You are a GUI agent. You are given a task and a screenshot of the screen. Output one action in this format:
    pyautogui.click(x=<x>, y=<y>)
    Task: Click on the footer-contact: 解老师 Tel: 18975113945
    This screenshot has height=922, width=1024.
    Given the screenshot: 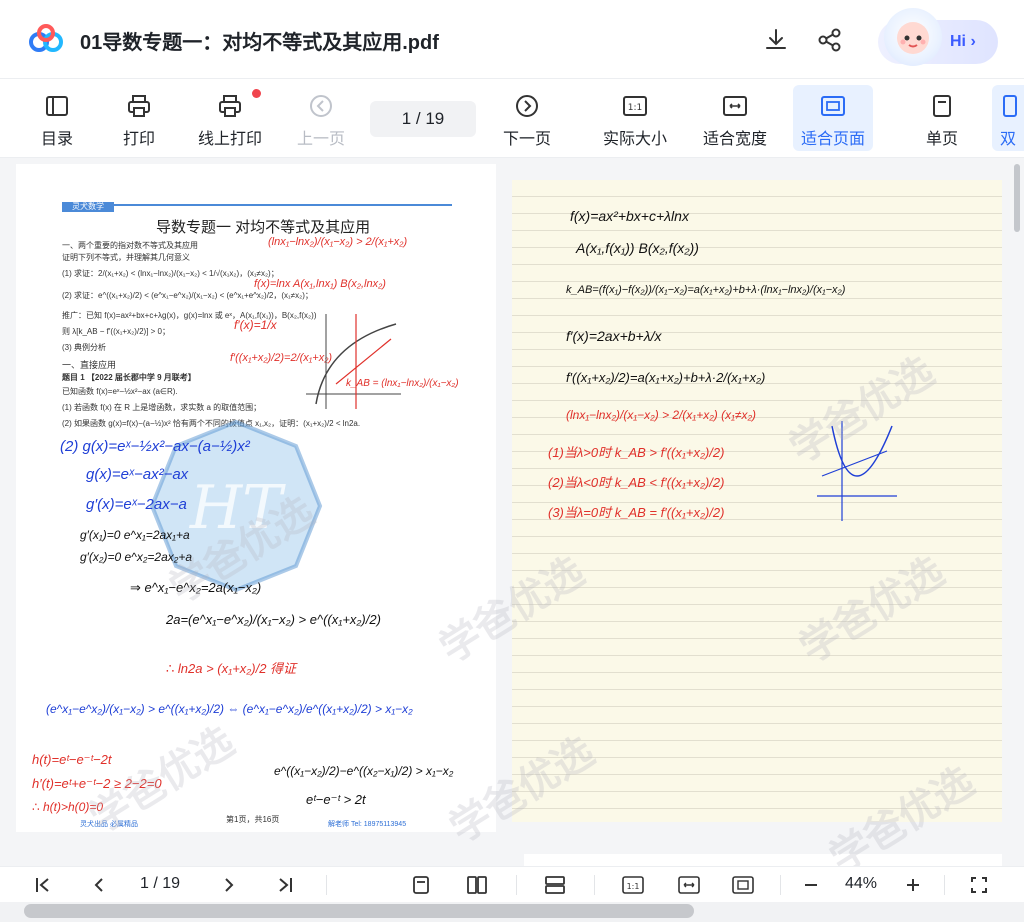 What is the action you would take?
    pyautogui.click(x=367, y=824)
    